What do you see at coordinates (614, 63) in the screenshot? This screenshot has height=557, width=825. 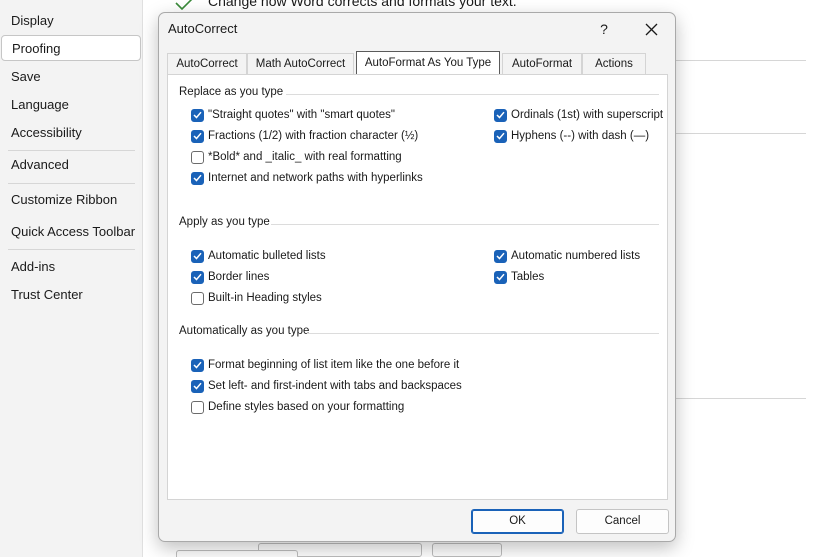 I see `tab-actions: Actions` at bounding box center [614, 63].